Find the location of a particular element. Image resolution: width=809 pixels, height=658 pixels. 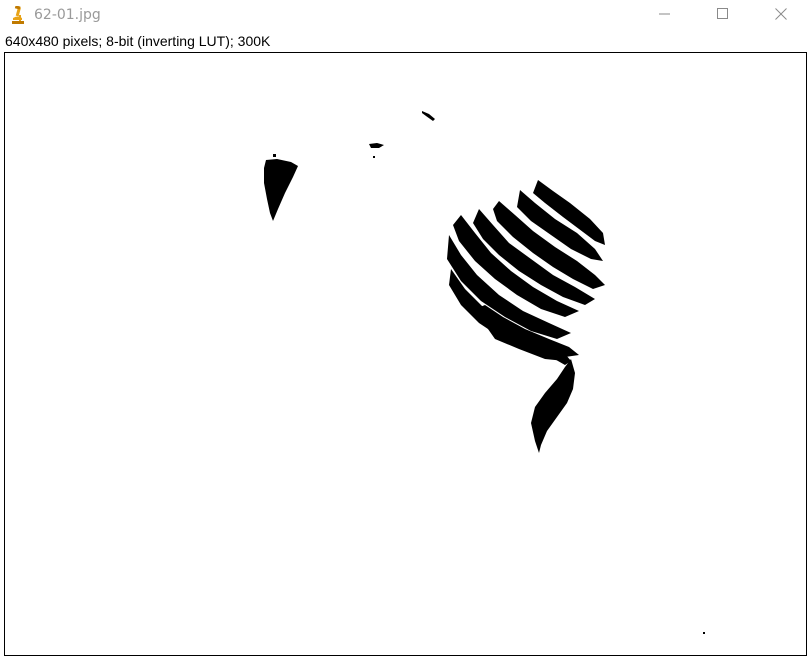

minimize-button is located at coordinates (665, 16).